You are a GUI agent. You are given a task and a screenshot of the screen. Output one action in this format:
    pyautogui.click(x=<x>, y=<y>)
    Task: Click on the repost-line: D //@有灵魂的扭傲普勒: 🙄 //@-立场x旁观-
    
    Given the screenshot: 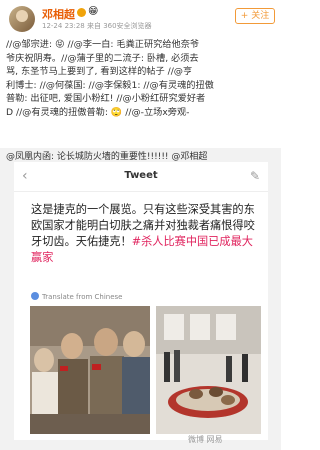 What is the action you would take?
    pyautogui.click(x=98, y=112)
    